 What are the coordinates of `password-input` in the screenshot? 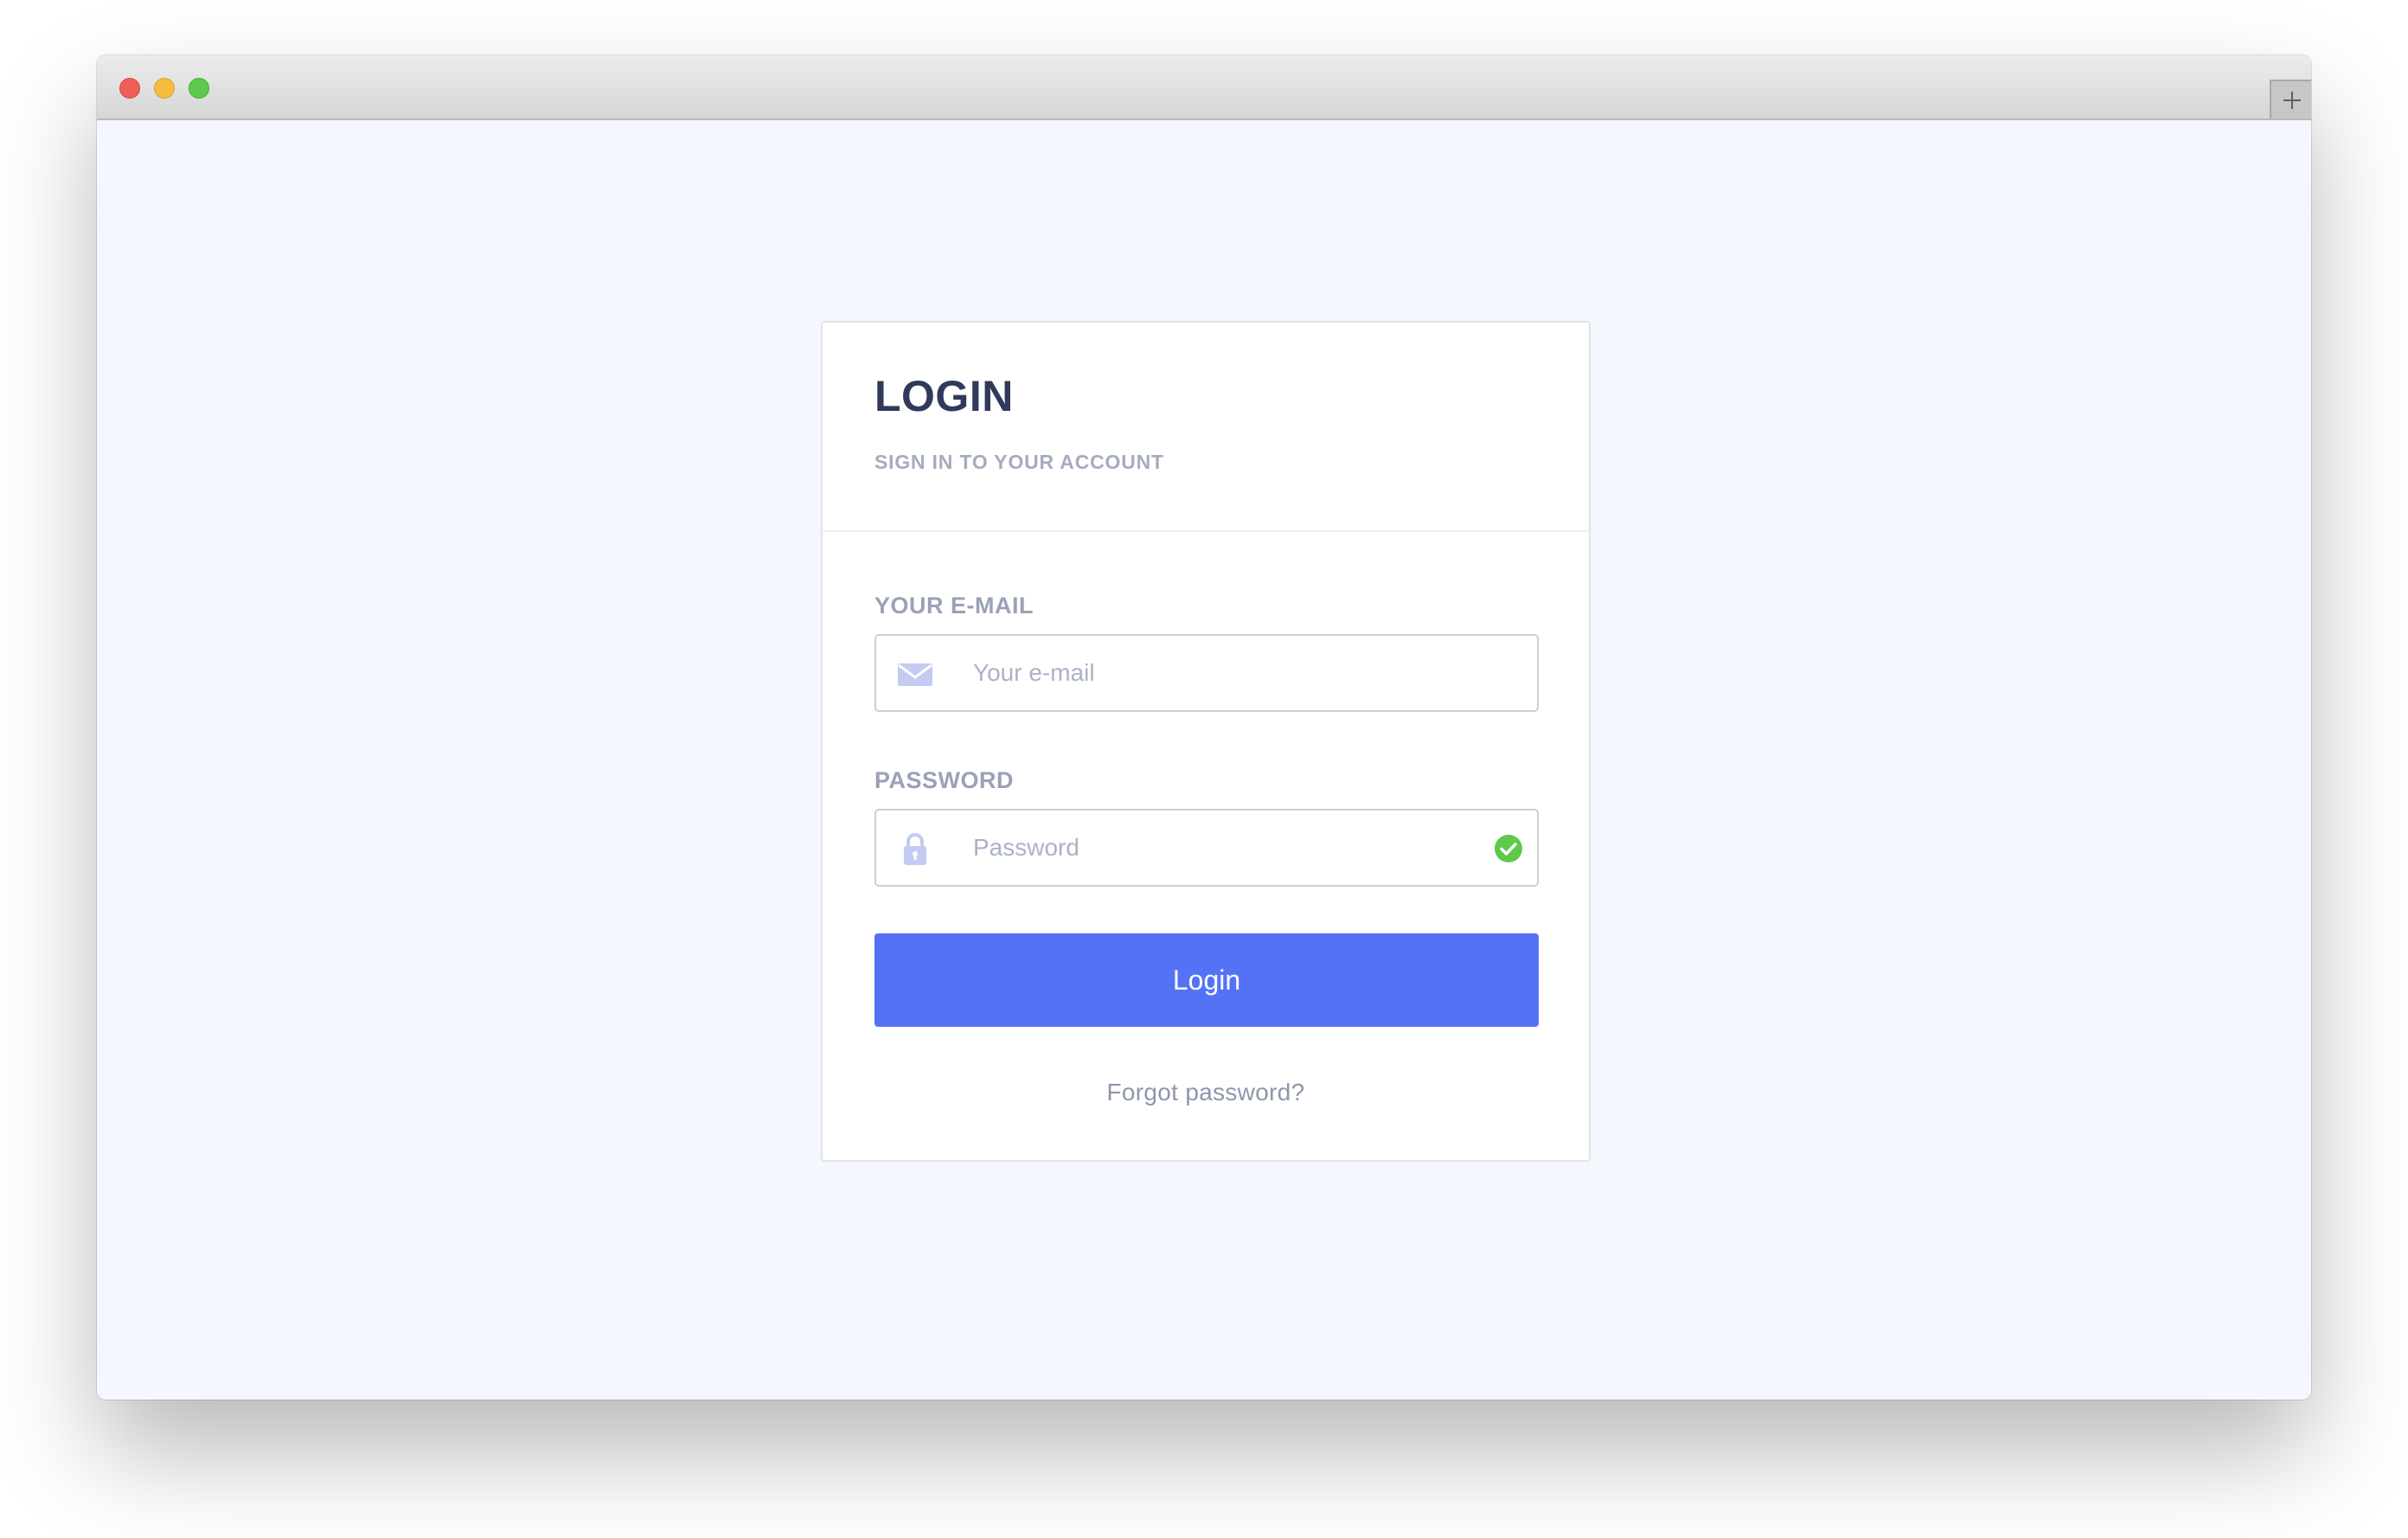 It's located at (1215, 848).